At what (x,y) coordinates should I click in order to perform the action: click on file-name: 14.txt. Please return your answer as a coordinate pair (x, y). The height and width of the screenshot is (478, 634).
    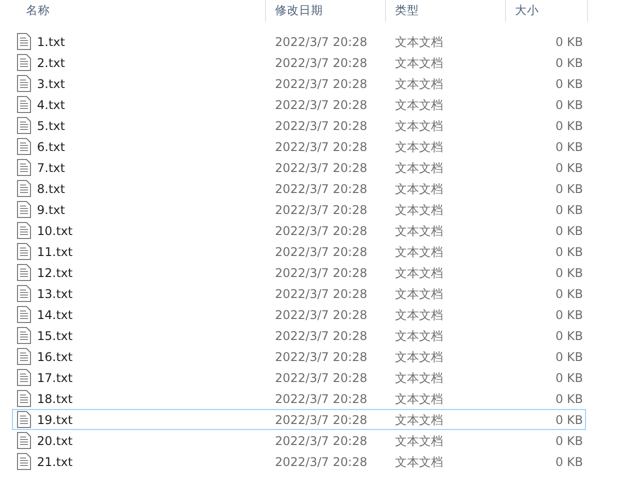
    Looking at the image, I should click on (55, 315).